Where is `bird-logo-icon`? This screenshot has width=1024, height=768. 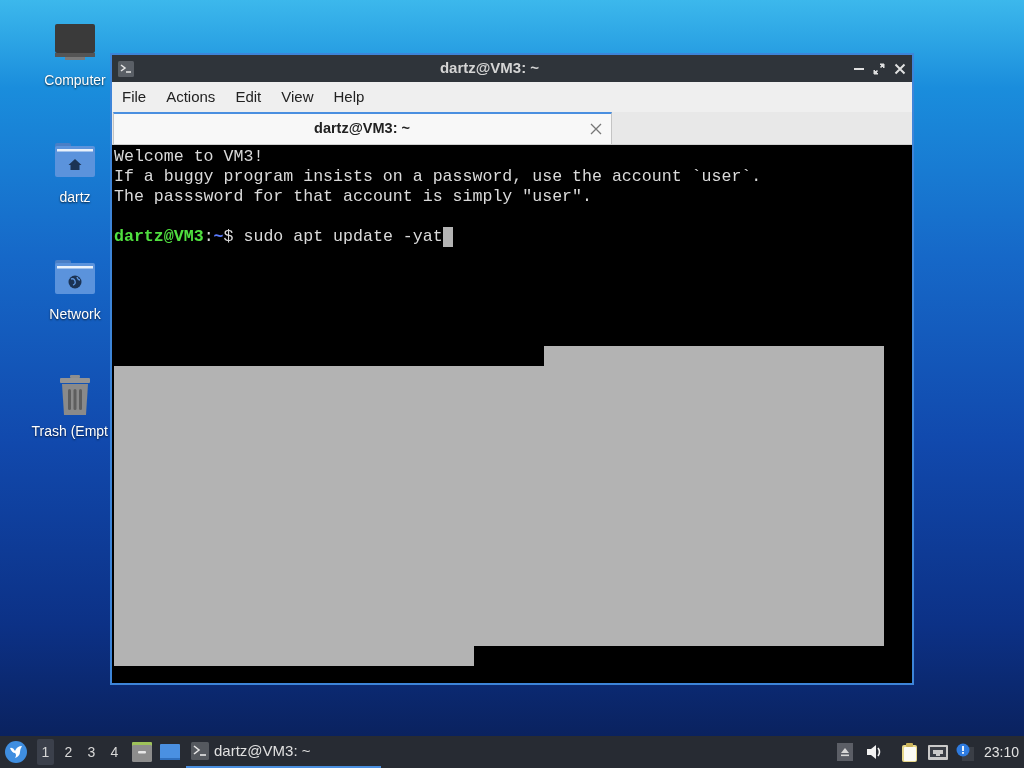 bird-logo-icon is located at coordinates (16, 752).